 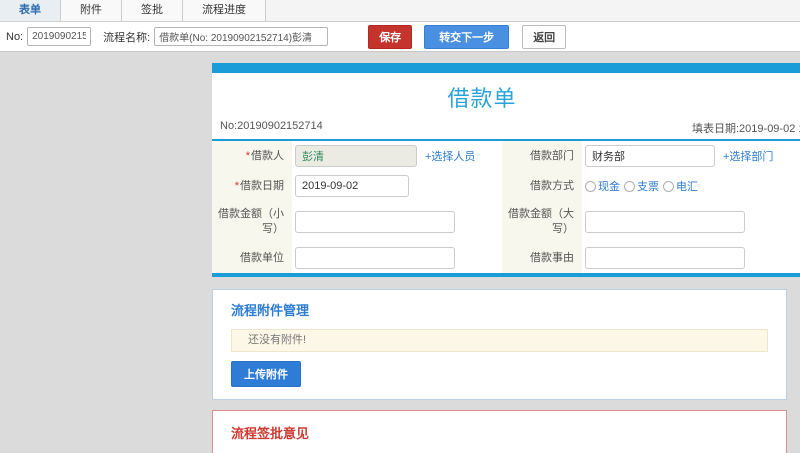 I want to click on select-department-link: +选择部门, so click(x=748, y=156).